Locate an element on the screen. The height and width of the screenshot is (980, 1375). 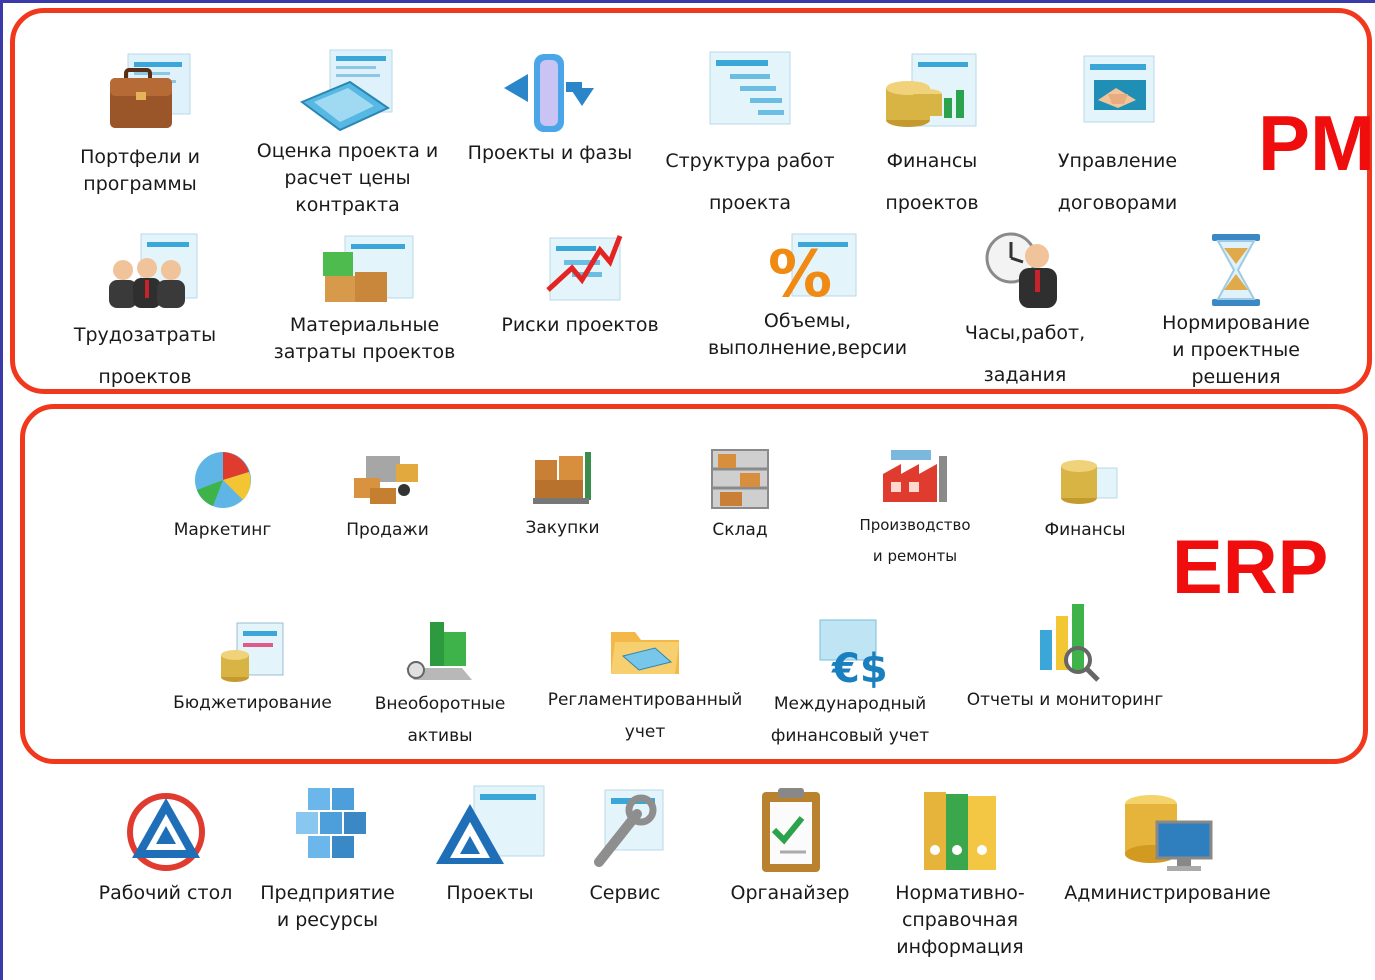
module-risks: Риски проектов is located at coordinates (580, 283).